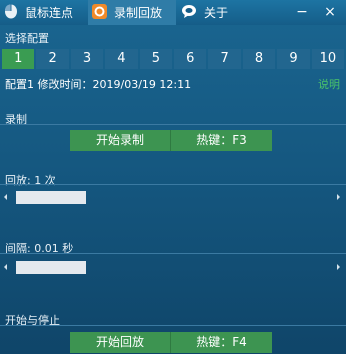  I want to click on playback-hotkey-button: 热键：F4, so click(221, 342).